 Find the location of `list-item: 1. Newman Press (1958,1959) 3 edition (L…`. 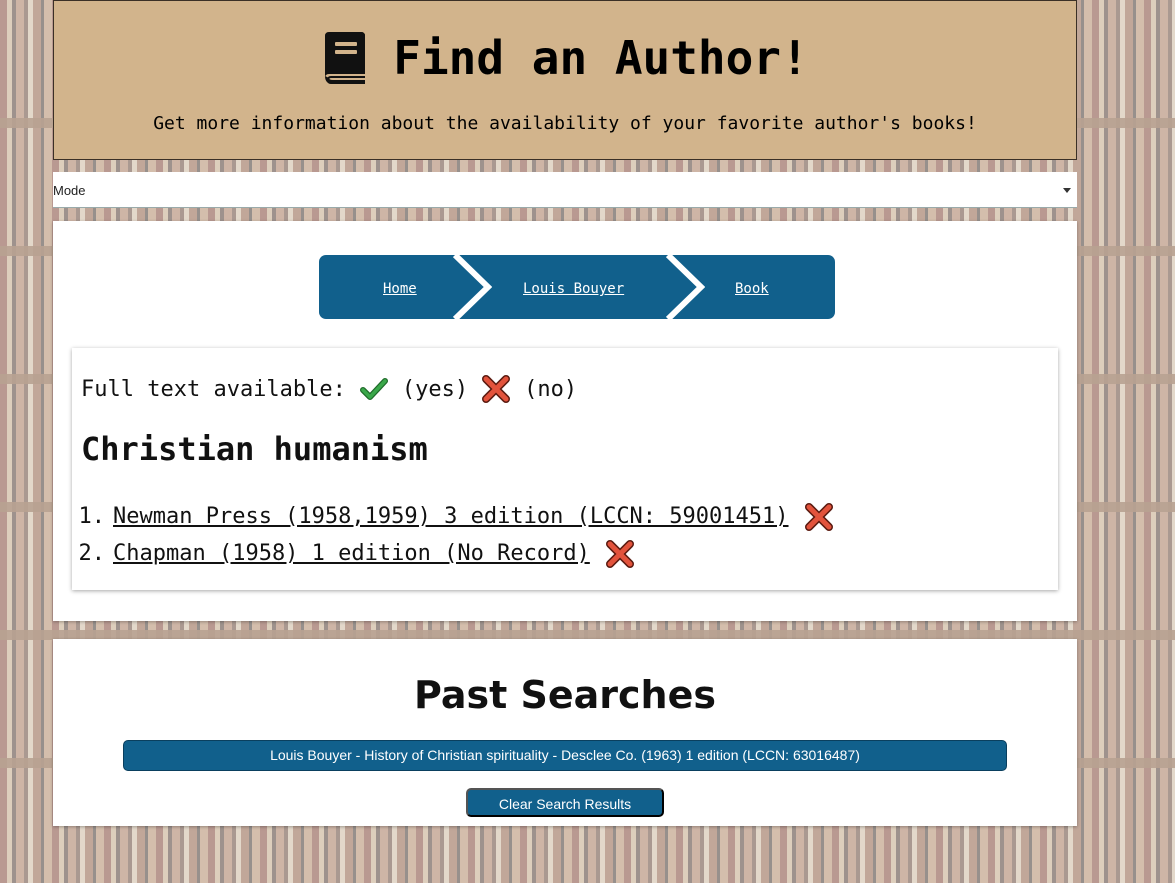

list-item: 1. Newman Press (1958,1959) 3 edition (L… is located at coordinates (452, 516).